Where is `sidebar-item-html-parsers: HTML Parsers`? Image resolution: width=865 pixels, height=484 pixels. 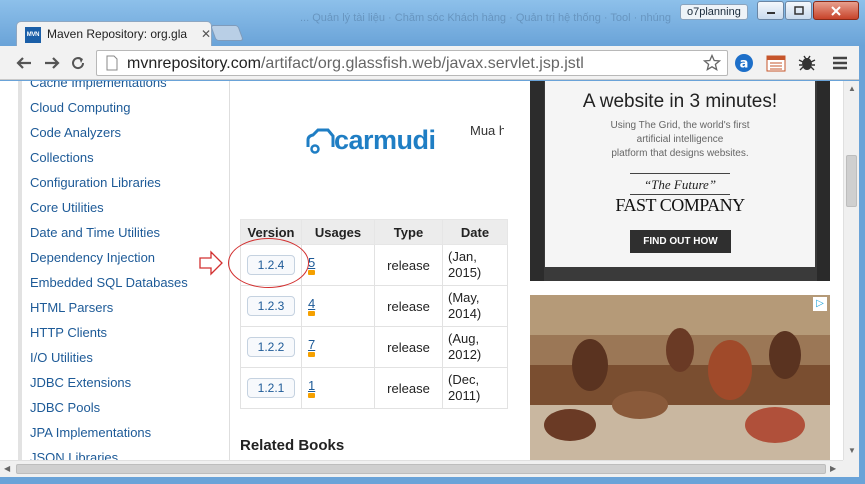
sidebar-item-html-parsers: HTML Parsers is located at coordinates (71, 307).